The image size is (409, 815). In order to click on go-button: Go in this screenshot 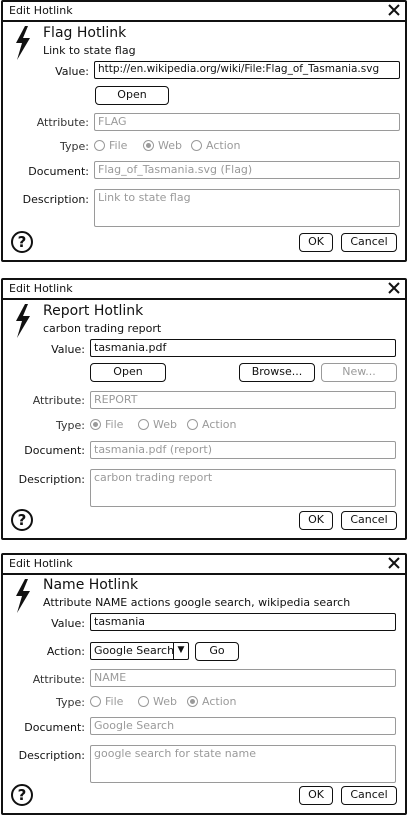, I will do `click(217, 651)`.